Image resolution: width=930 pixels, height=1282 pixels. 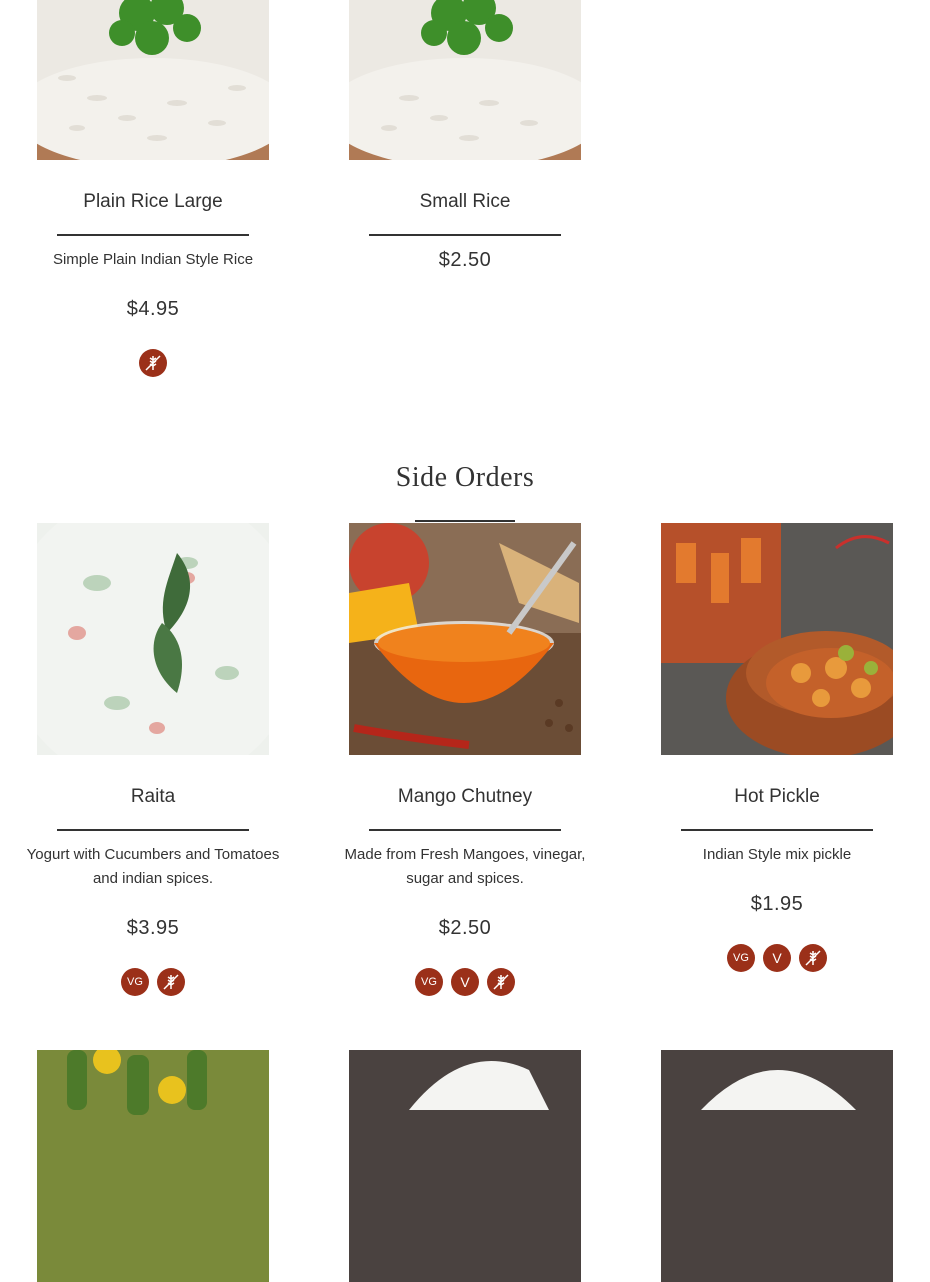 What do you see at coordinates (777, 796) in the screenshot?
I see `item-name: Hot Pickle` at bounding box center [777, 796].